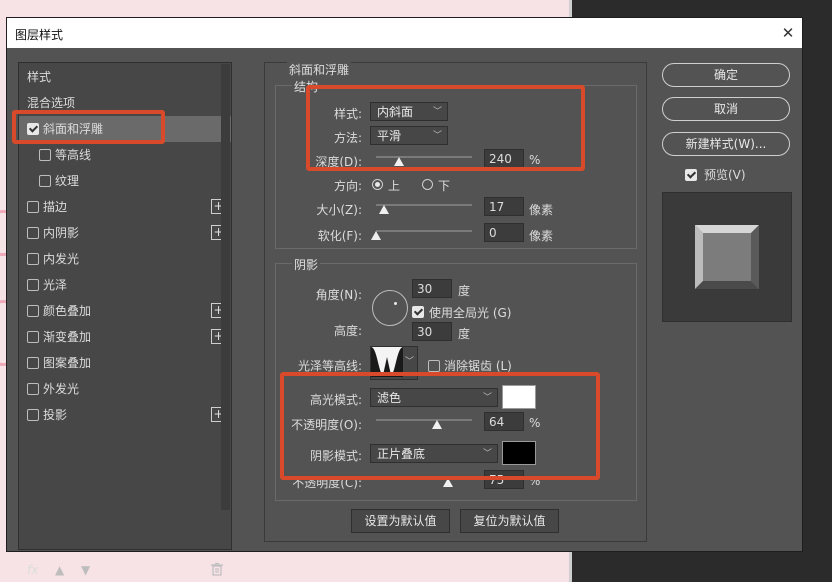 The image size is (832, 582). I want to click on style-item: 光泽, so click(125, 285).